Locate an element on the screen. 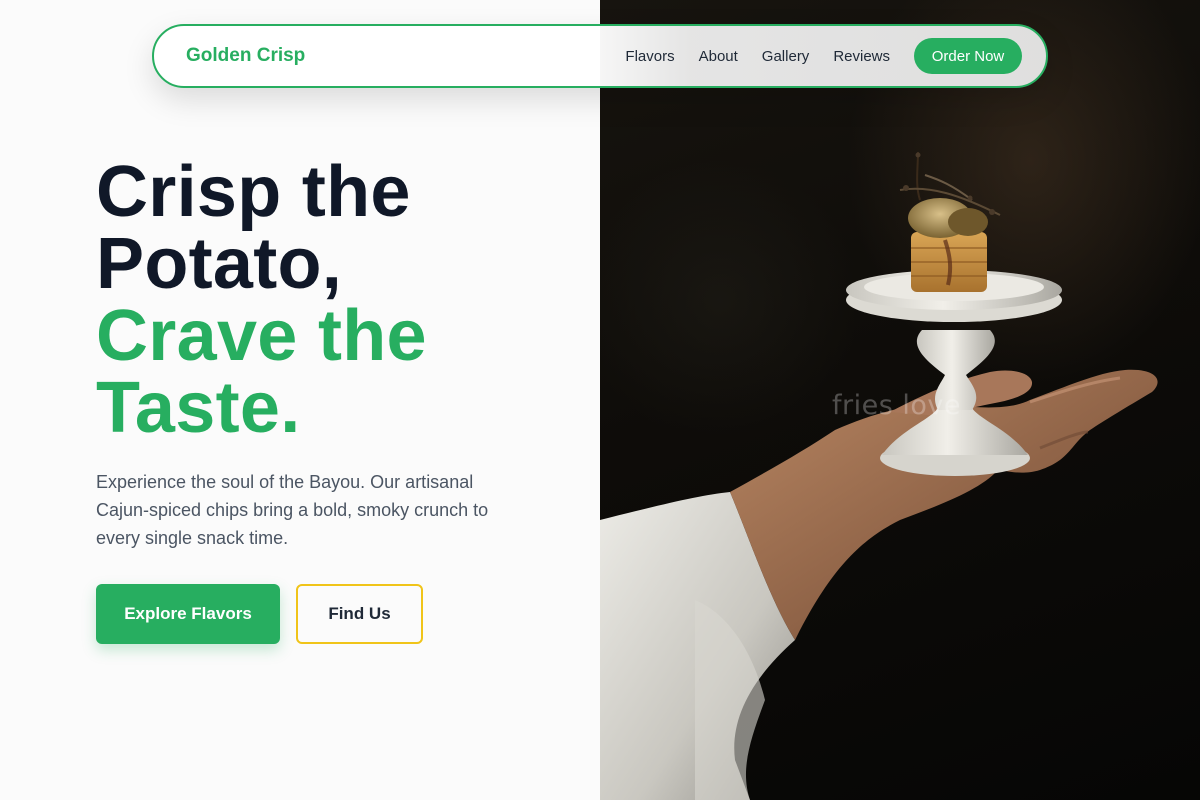 This screenshot has width=1200, height=800. explore-flavors-button: Explore Flavors is located at coordinates (188, 614).